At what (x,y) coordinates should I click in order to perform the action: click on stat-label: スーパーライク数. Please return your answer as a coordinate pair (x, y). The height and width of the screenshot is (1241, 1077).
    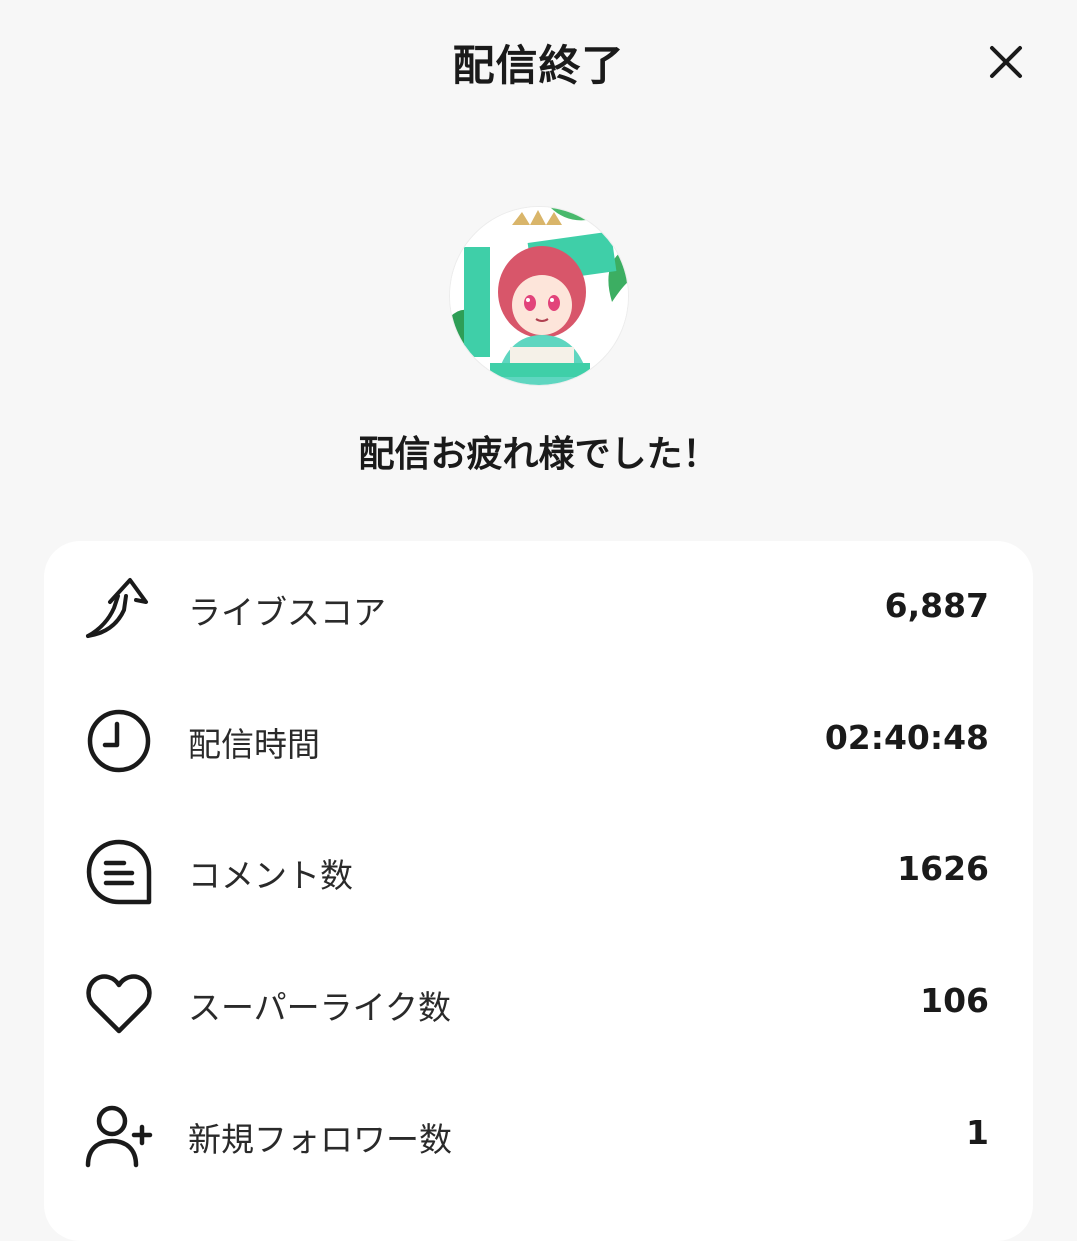
    Looking at the image, I should click on (320, 1007).